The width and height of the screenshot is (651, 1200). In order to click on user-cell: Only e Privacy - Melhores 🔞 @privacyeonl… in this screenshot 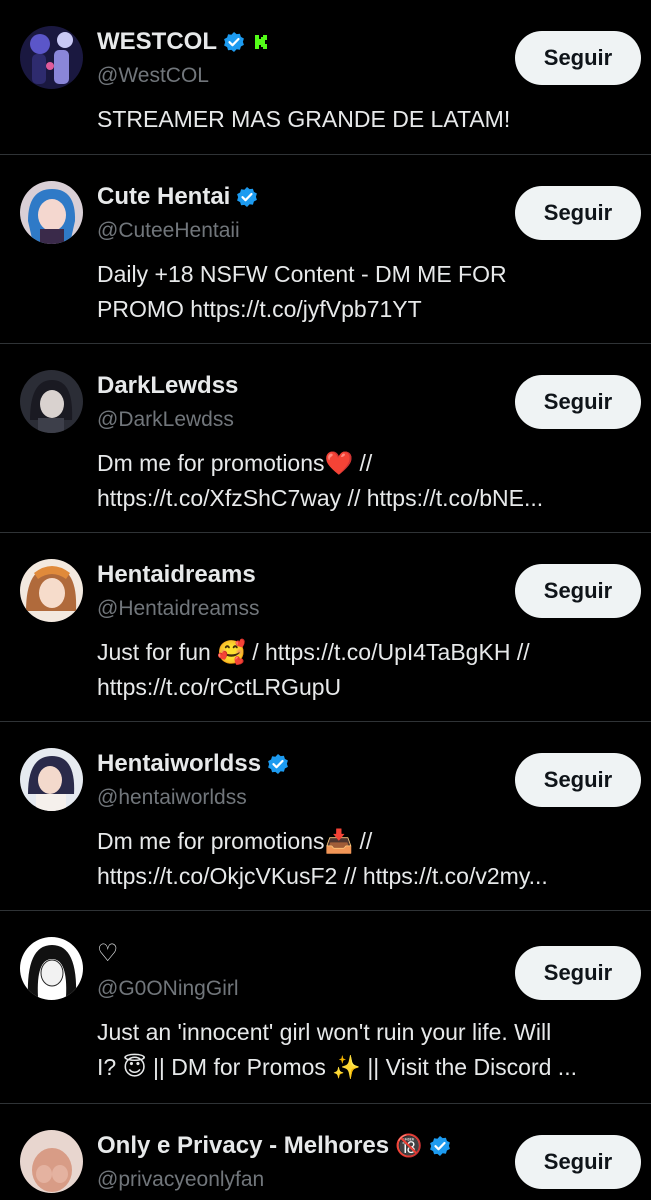, I will do `click(325, 1152)`.